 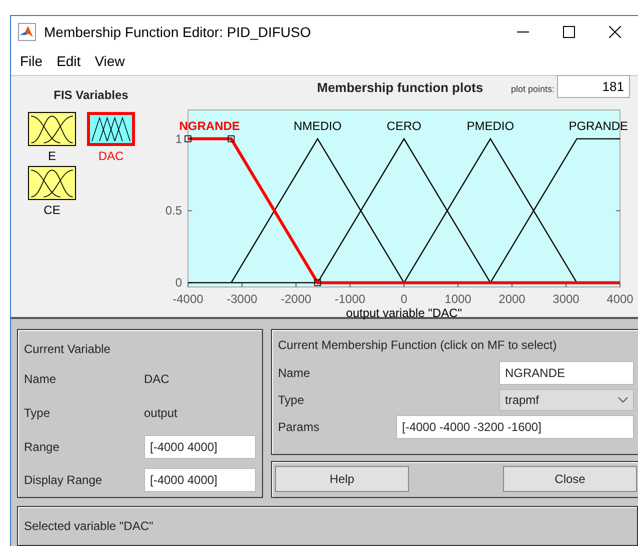 What do you see at coordinates (512, 299) in the screenshot?
I see `axis-tick-label: 2000` at bounding box center [512, 299].